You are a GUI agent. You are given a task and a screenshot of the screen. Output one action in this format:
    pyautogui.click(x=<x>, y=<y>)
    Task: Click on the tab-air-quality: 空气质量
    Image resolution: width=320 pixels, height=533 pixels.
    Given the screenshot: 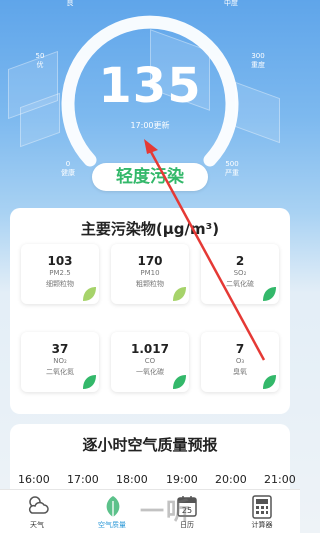 What is the action you would take?
    pyautogui.click(x=112, y=513)
    